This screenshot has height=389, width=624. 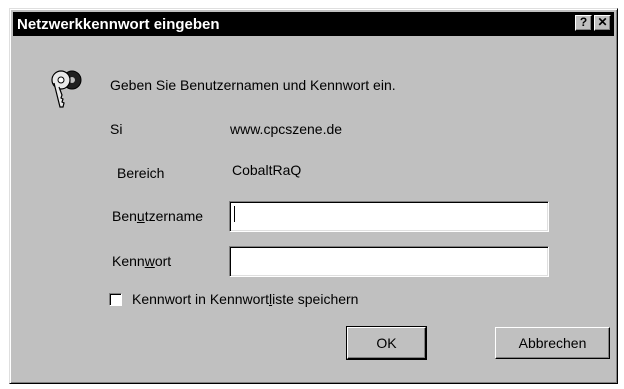 What do you see at coordinates (286, 129) in the screenshot?
I see `site-value: www.cpcszene.de` at bounding box center [286, 129].